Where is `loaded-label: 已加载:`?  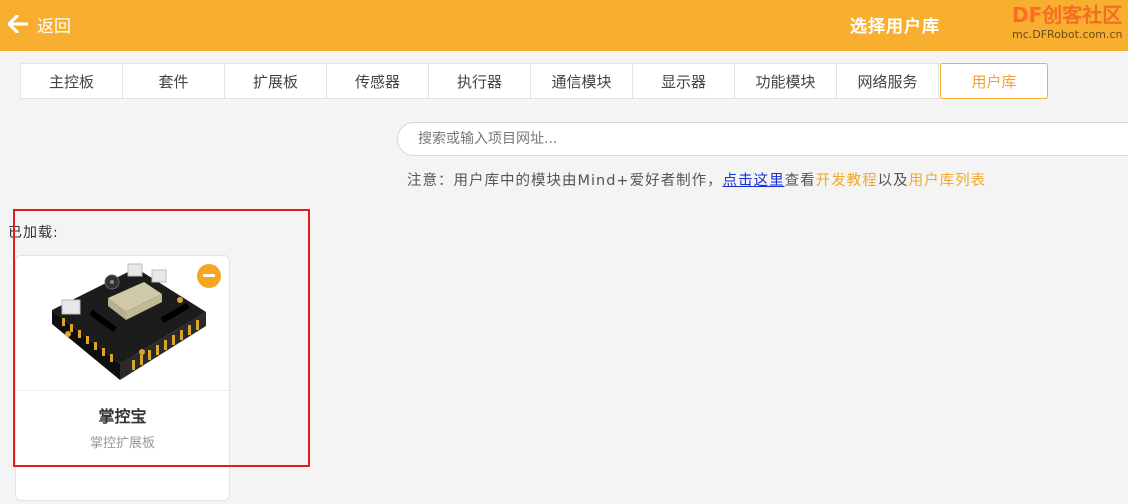
loaded-label: 已加载: is located at coordinates (33, 233).